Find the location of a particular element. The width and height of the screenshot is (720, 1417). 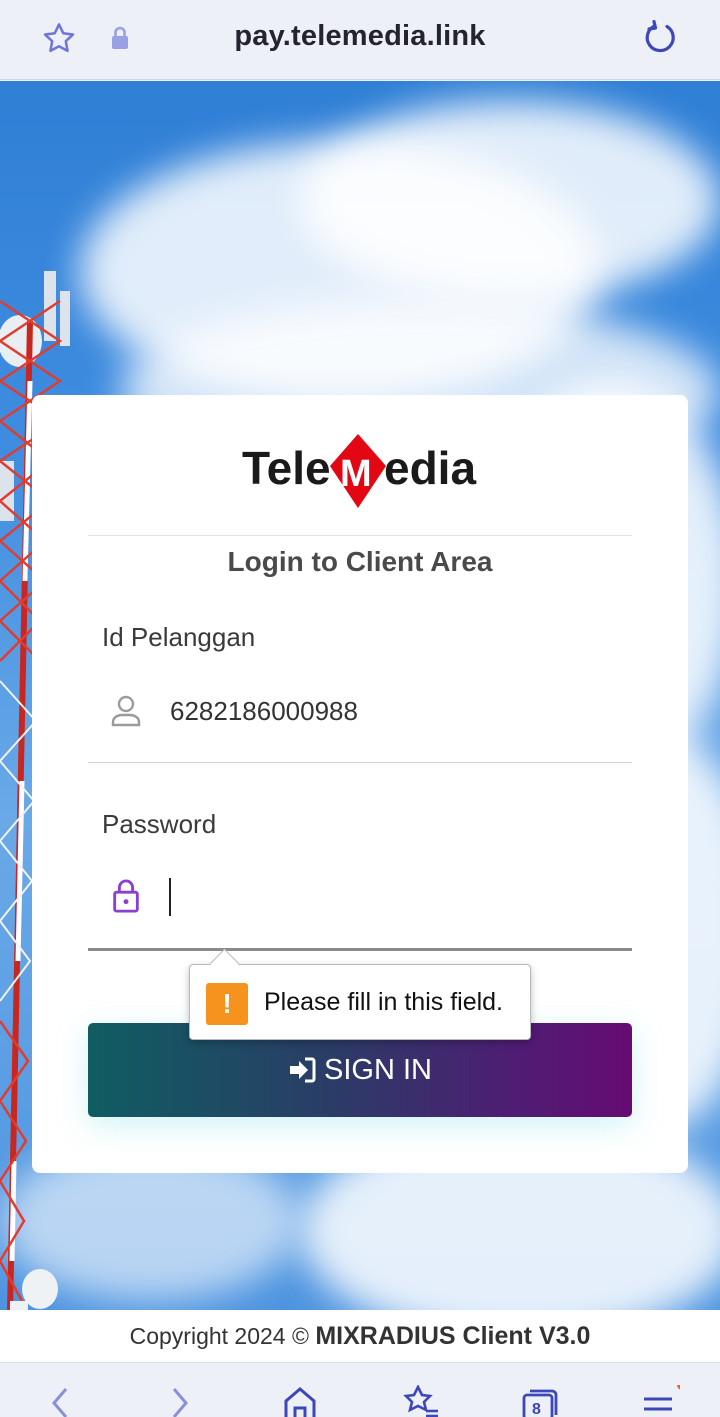

id-pelanggan-input: 6282186000988 is located at coordinates (264, 711).